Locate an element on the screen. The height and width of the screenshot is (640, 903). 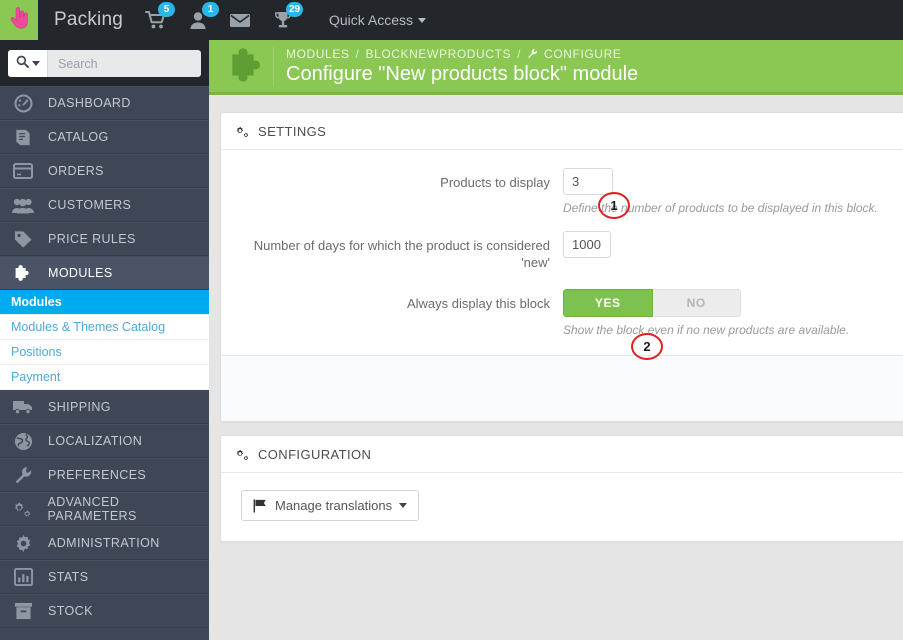
always-display-toggle: YES NO is located at coordinates (652, 303).